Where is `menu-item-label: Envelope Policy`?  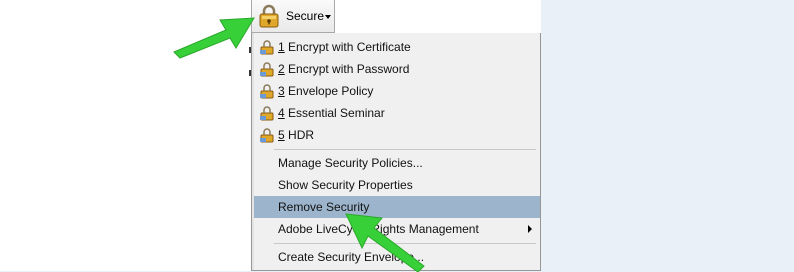
menu-item-label: Envelope Policy is located at coordinates (329, 91).